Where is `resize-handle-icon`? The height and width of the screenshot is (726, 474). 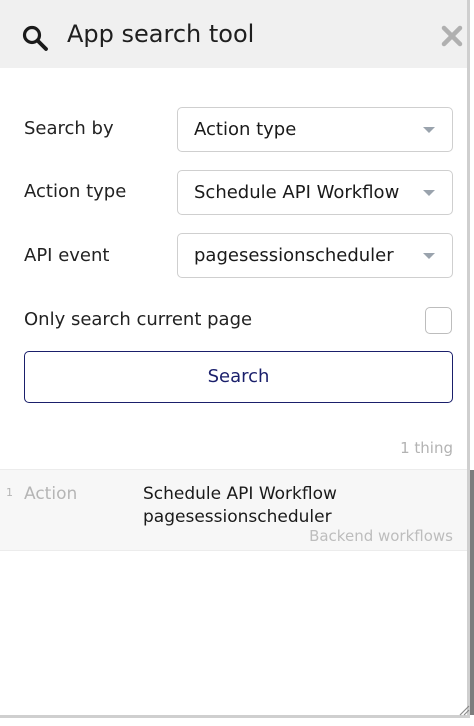 resize-handle-icon is located at coordinates (464, 710).